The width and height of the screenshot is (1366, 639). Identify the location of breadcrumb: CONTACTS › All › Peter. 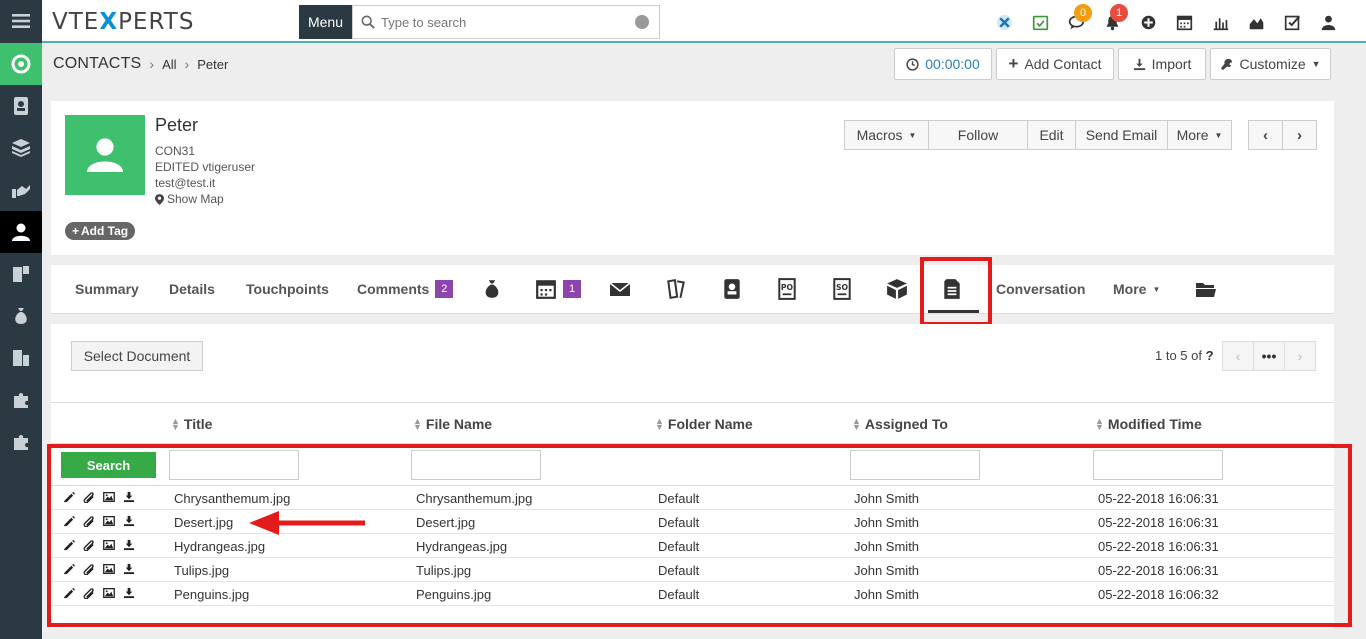
(140, 64).